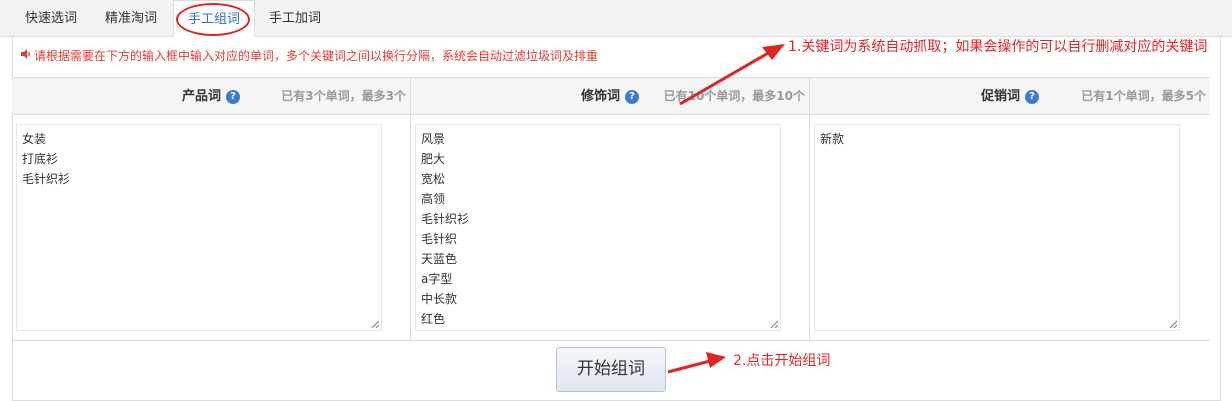 The width and height of the screenshot is (1232, 401). Describe the element at coordinates (433, 199) in the screenshot. I see `word-line: 高领` at that location.